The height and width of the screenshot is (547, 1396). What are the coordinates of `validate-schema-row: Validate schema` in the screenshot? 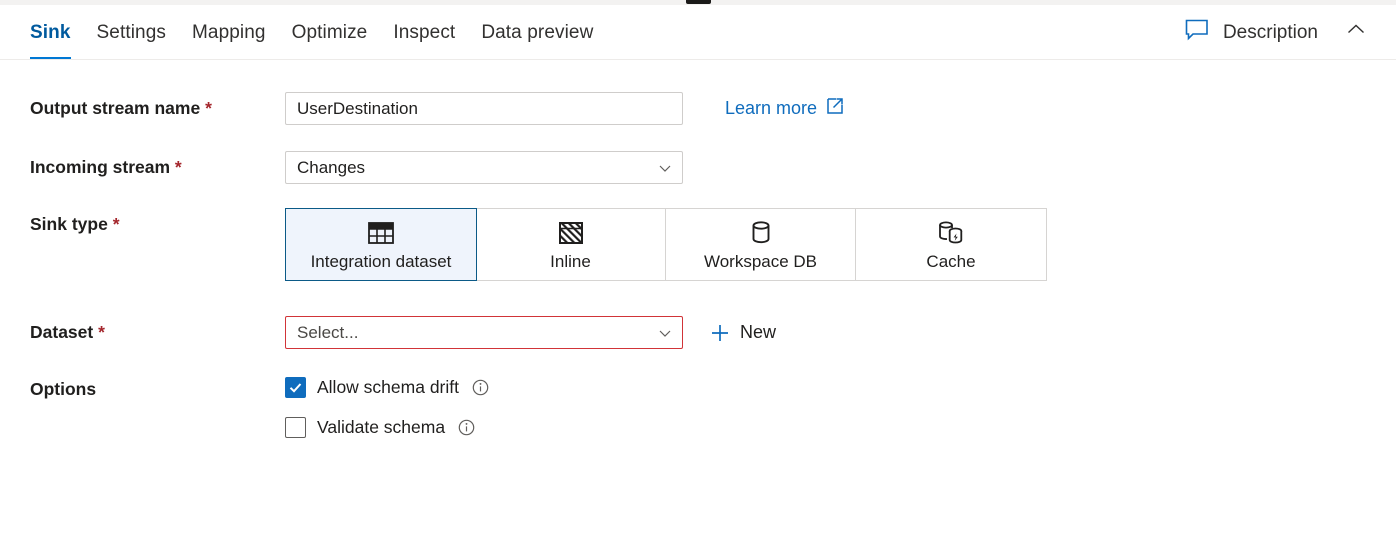 It's located at (387, 427).